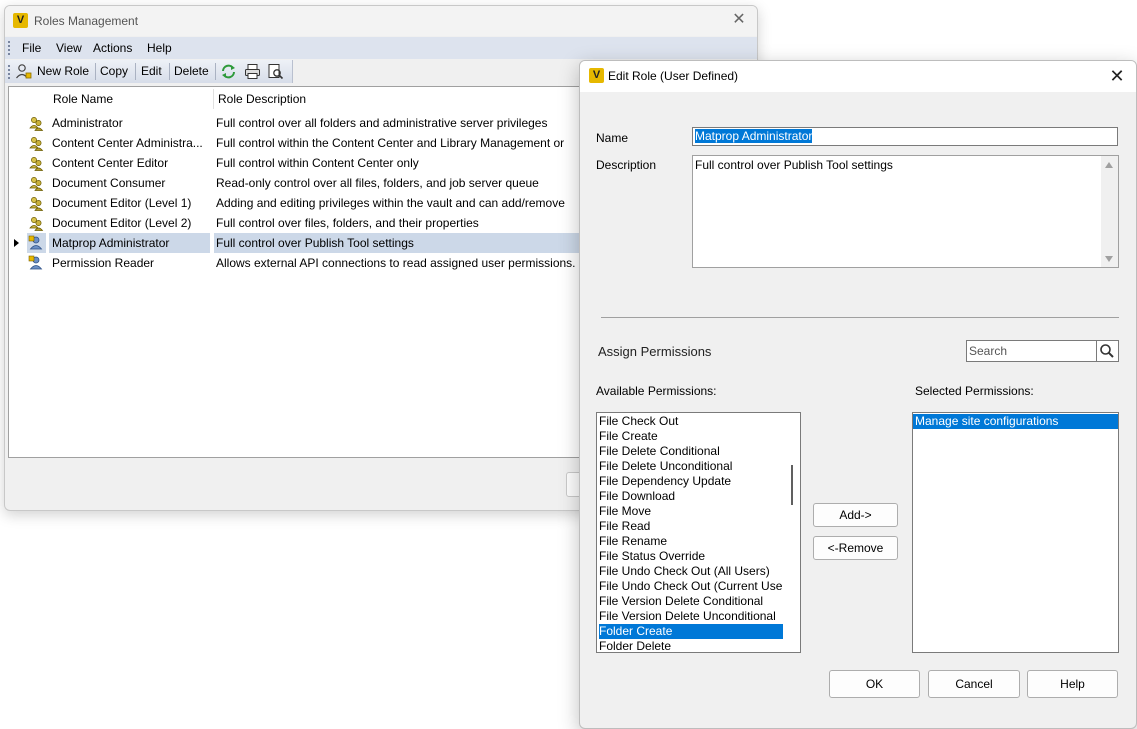 The width and height of the screenshot is (1137, 729). I want to click on role-name-cell: Matprop Administrator, so click(129, 243).